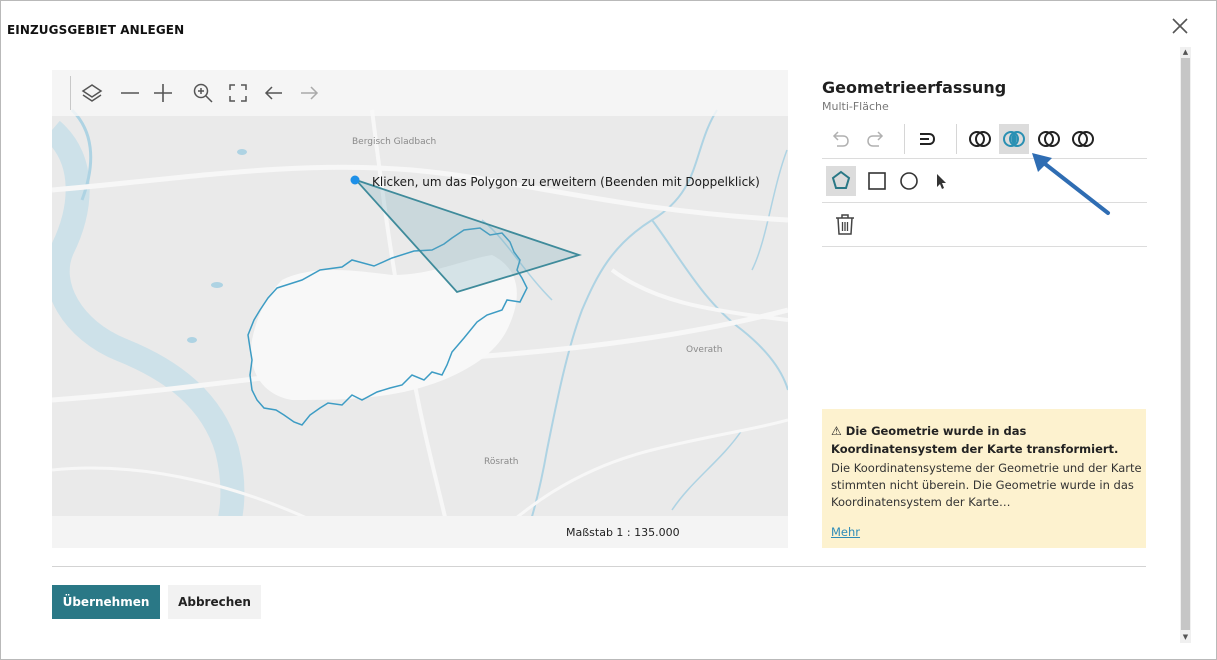 The width and height of the screenshot is (1217, 660). What do you see at coordinates (130, 93) in the screenshot?
I see `zoom-out-icon` at bounding box center [130, 93].